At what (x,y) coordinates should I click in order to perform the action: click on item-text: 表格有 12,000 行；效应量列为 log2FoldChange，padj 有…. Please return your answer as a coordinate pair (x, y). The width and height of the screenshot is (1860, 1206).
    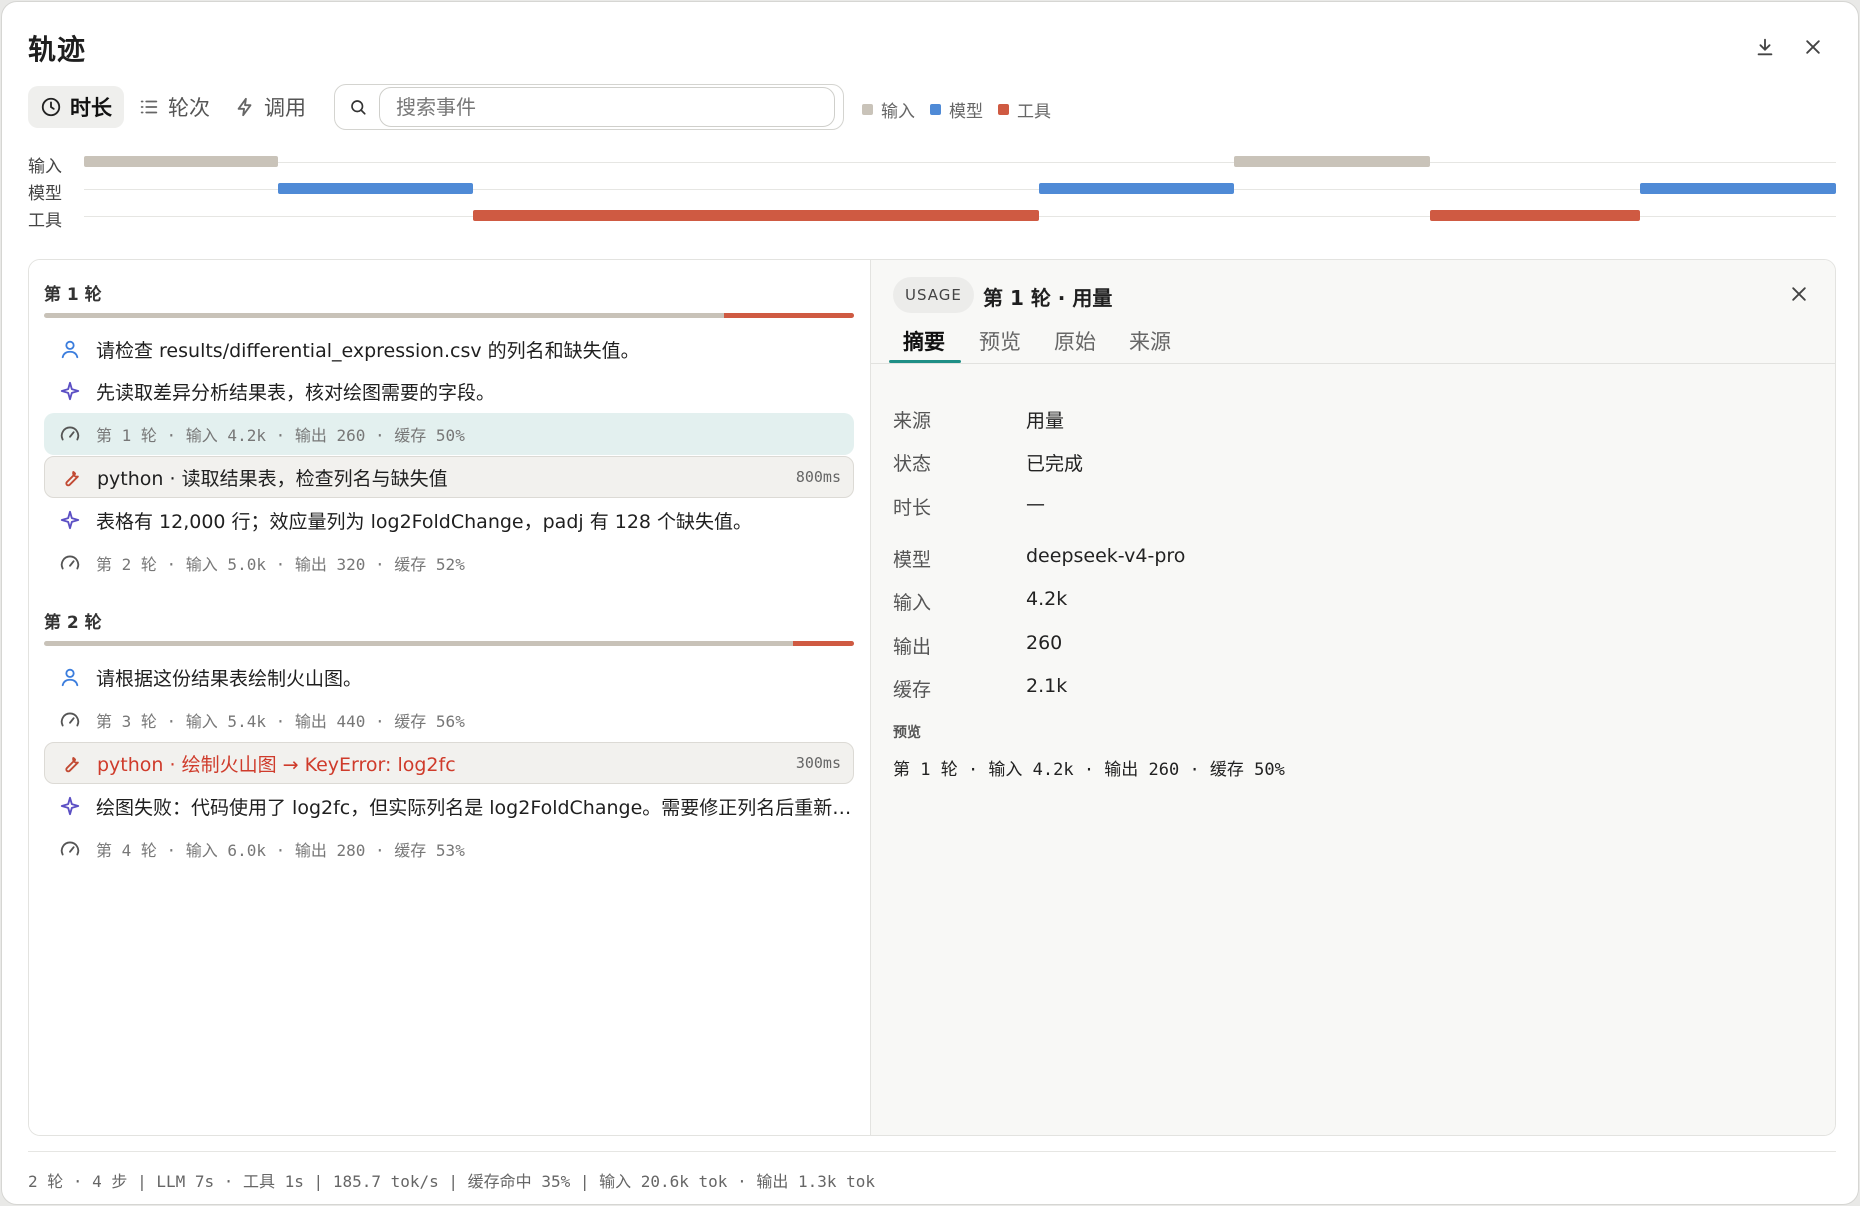
    Looking at the image, I should click on (424, 521).